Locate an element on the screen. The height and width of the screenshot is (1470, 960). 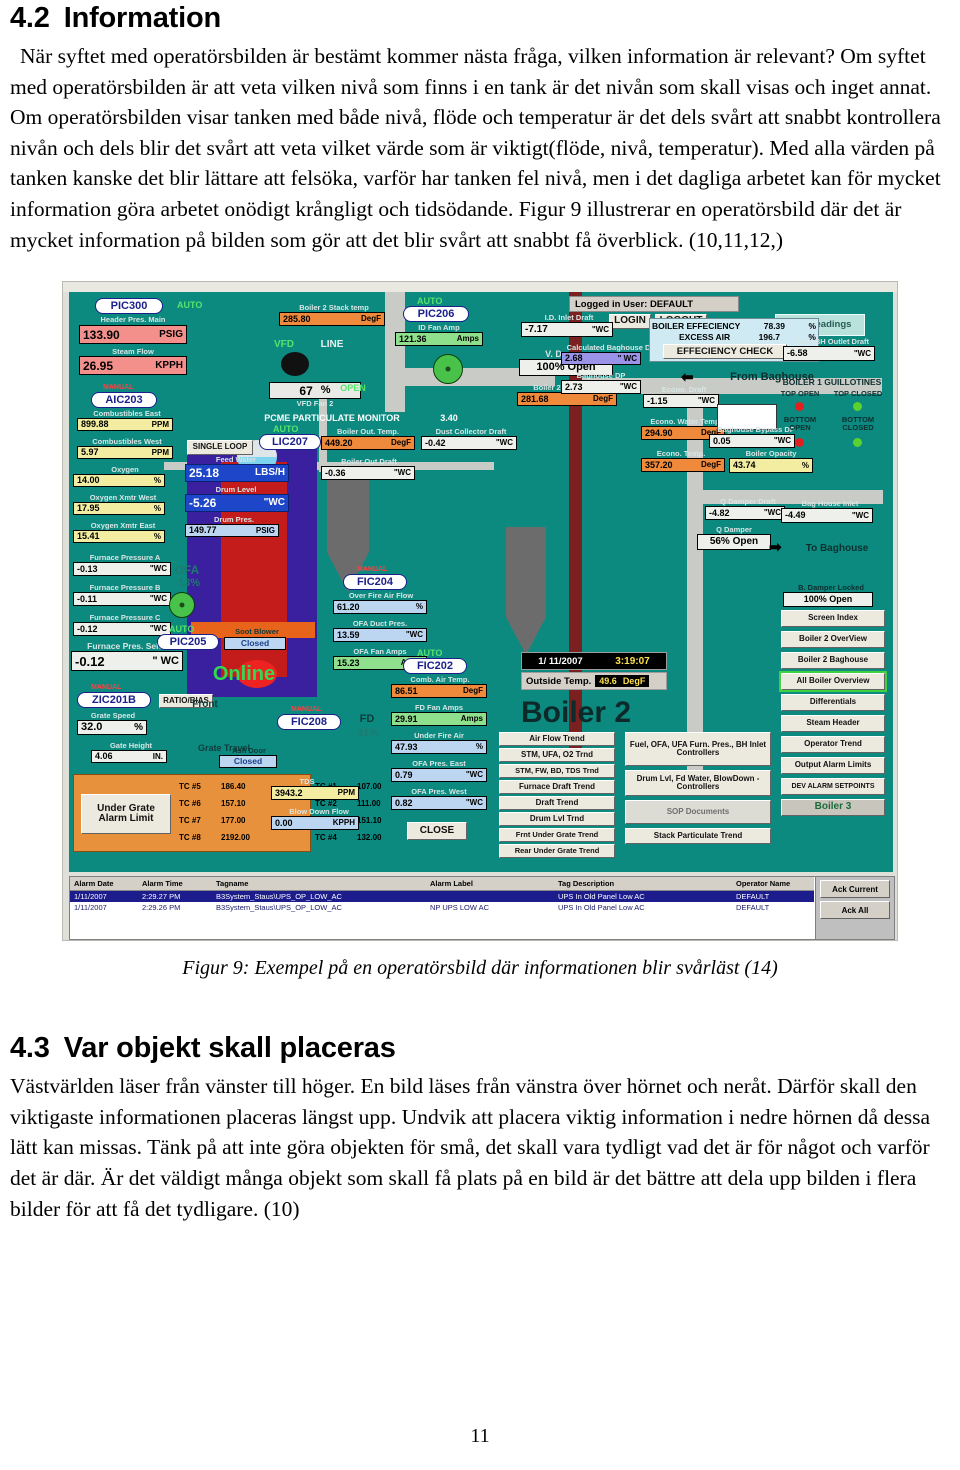
close-button: CLOSE is located at coordinates (437, 831).